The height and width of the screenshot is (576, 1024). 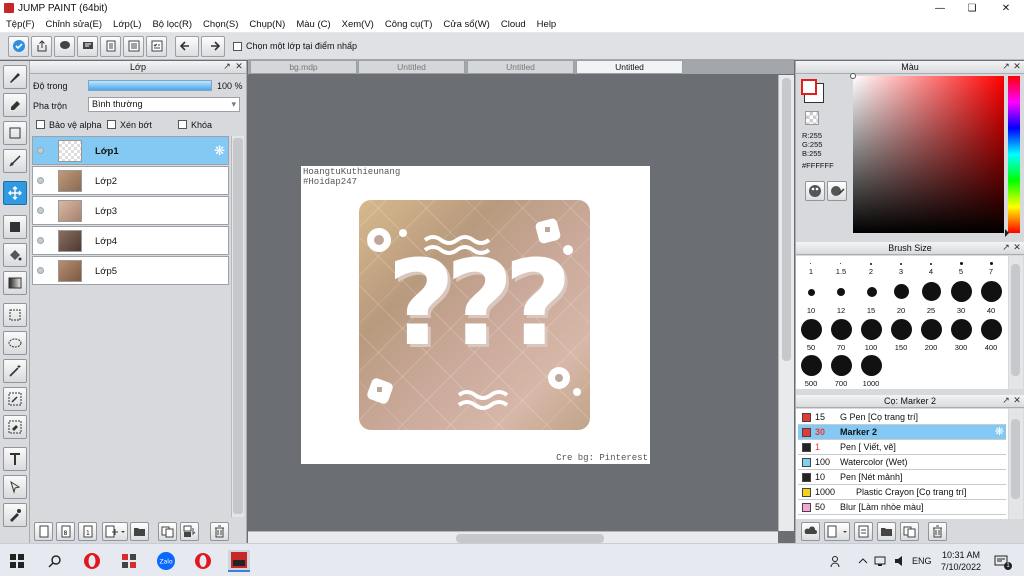 What do you see at coordinates (1016, 322) in the screenshot?
I see `brush-size-scrollbar` at bounding box center [1016, 322].